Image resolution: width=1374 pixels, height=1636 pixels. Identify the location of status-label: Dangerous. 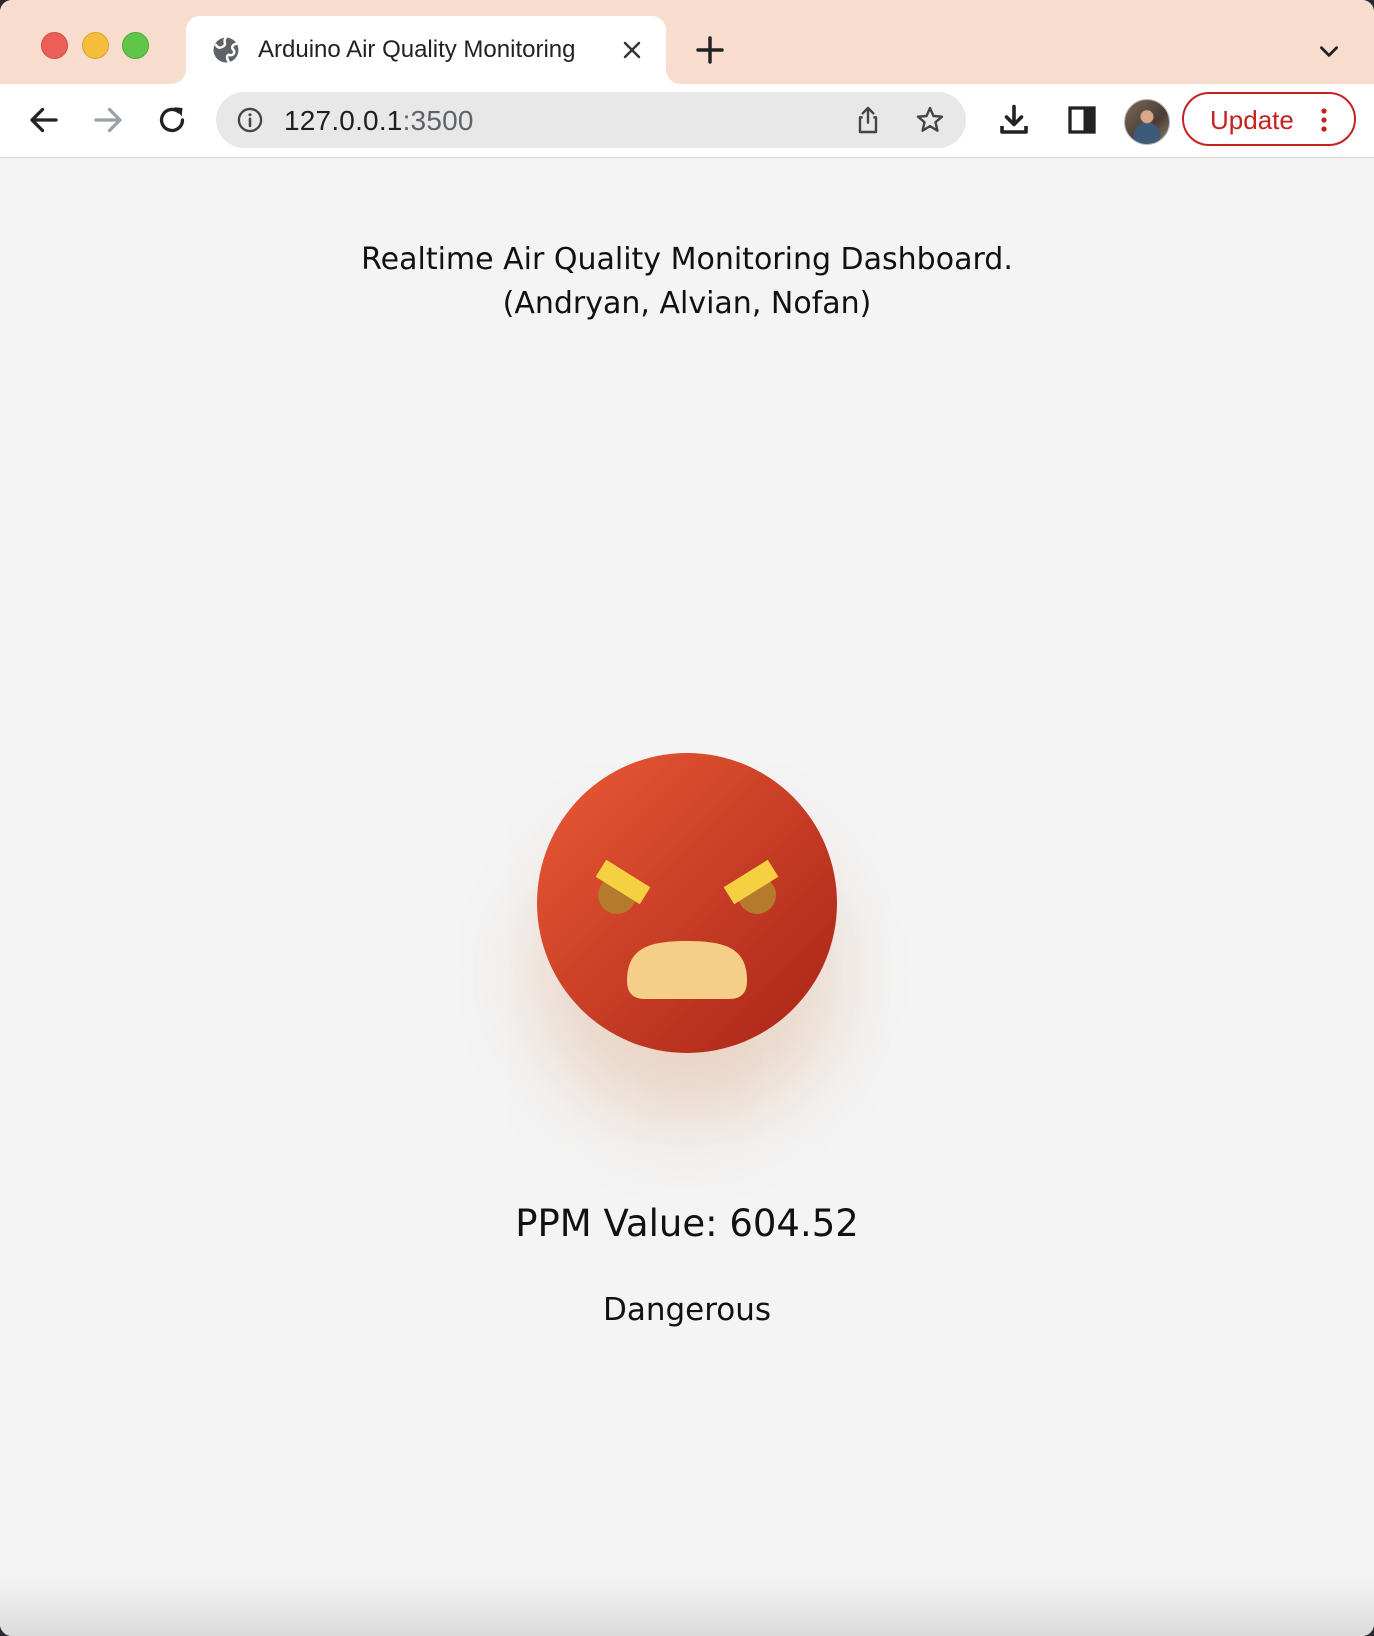
(687, 1310).